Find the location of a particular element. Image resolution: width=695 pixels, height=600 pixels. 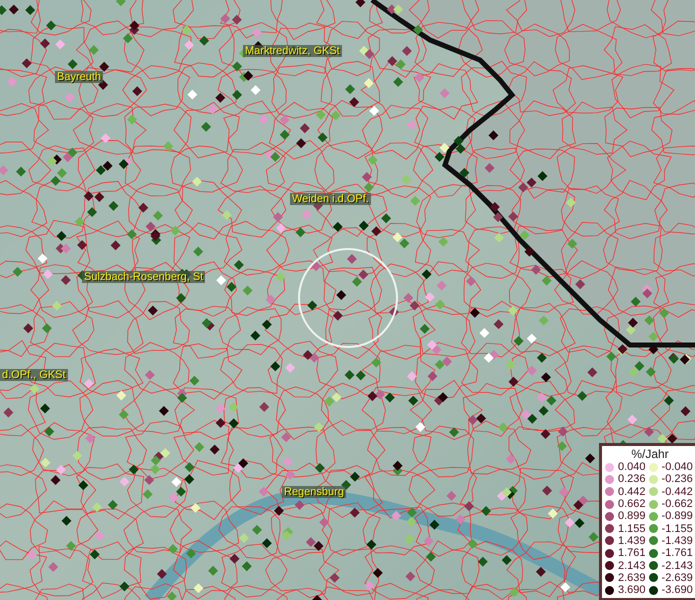

legend-value: 3.690 is located at coordinates (632, 590).